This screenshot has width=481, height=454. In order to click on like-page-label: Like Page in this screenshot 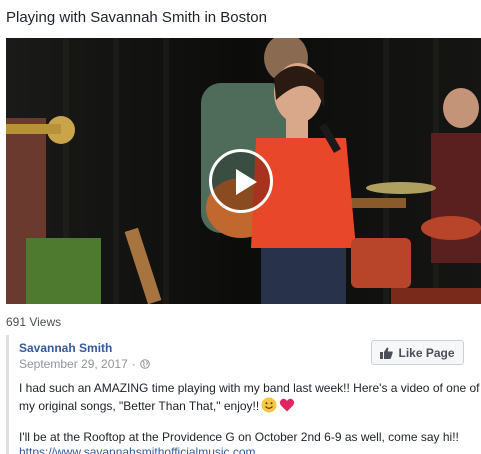, I will do `click(426, 352)`.